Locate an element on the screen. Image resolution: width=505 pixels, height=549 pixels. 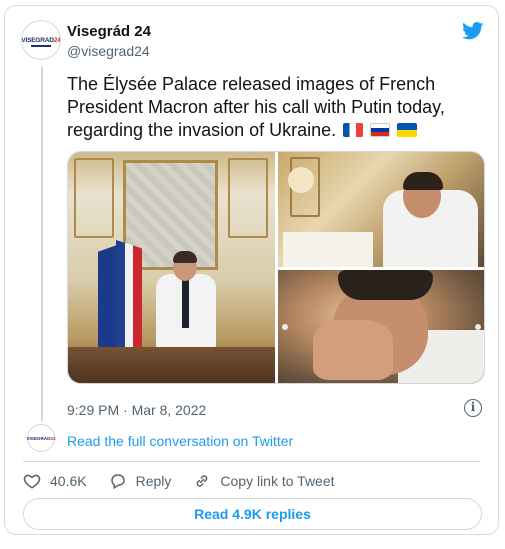
read-conversation-link: Read the full conversation on Twitter is located at coordinates (180, 441).